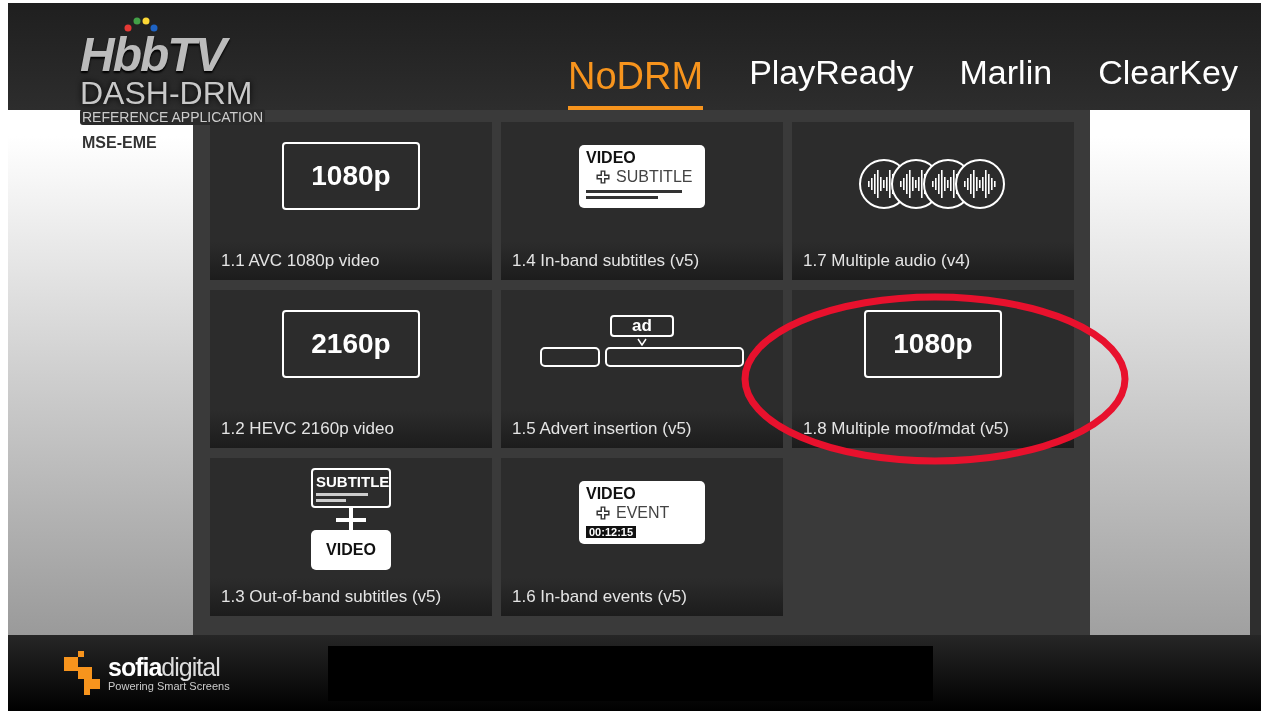  I want to click on tile-caption: 1.4 In-band subtitles (v5), so click(606, 261).